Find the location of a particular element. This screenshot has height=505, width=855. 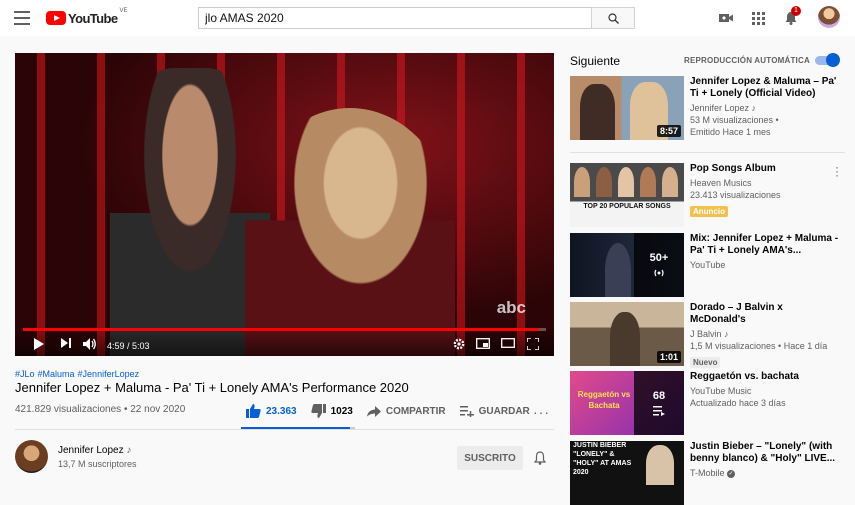

settings-gear-icon is located at coordinates (459, 345).